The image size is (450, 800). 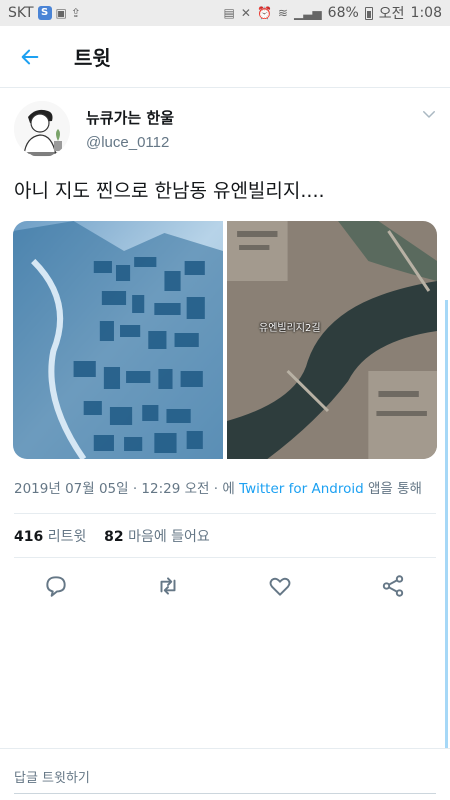 What do you see at coordinates (393, 586) in the screenshot?
I see `share-icon` at bounding box center [393, 586].